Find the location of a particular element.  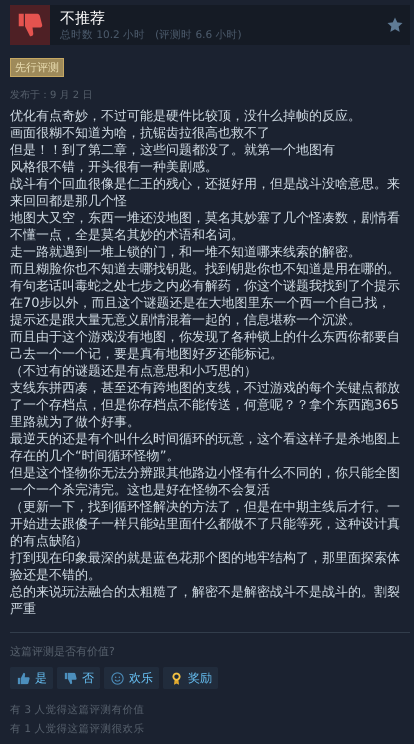

review-paragraph: 最逆天的还是有个叫什么时间循环的玩意，这个看这样子是杀地图上存在的几个“时间循环怪物”。 is located at coordinates (205, 448).